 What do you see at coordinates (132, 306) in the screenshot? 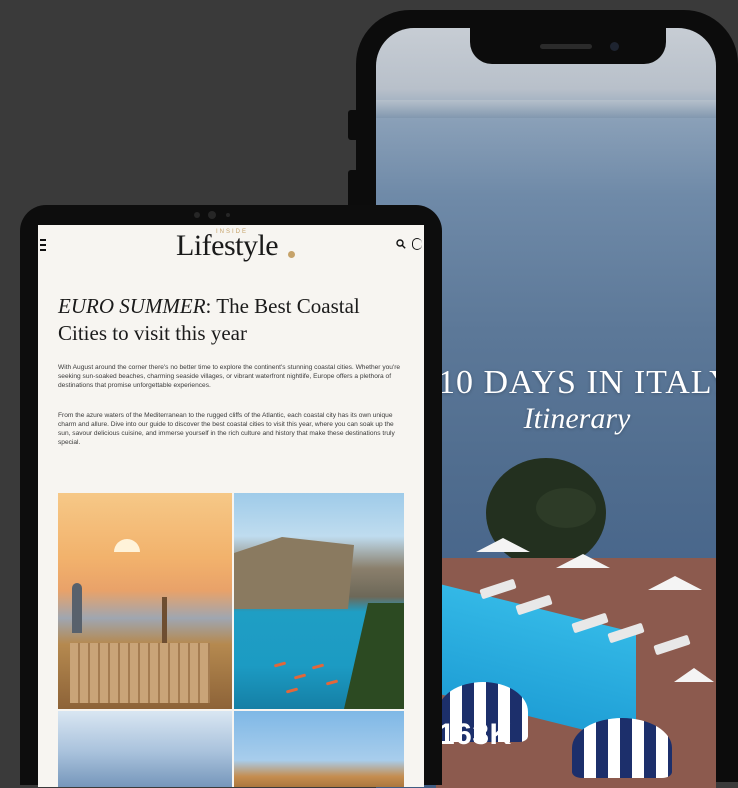
I see `headline-italic: EURO SUMMER` at bounding box center [132, 306].